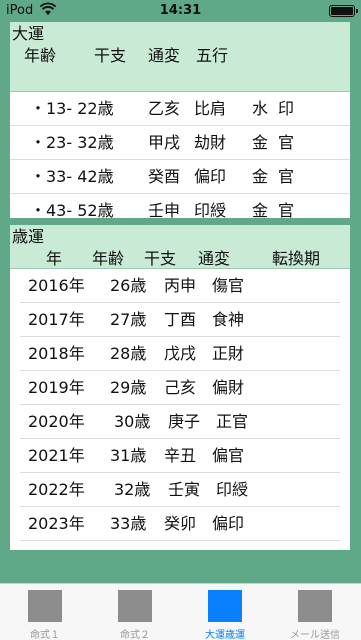  I want to click on row-age: 27歳, so click(128, 319).